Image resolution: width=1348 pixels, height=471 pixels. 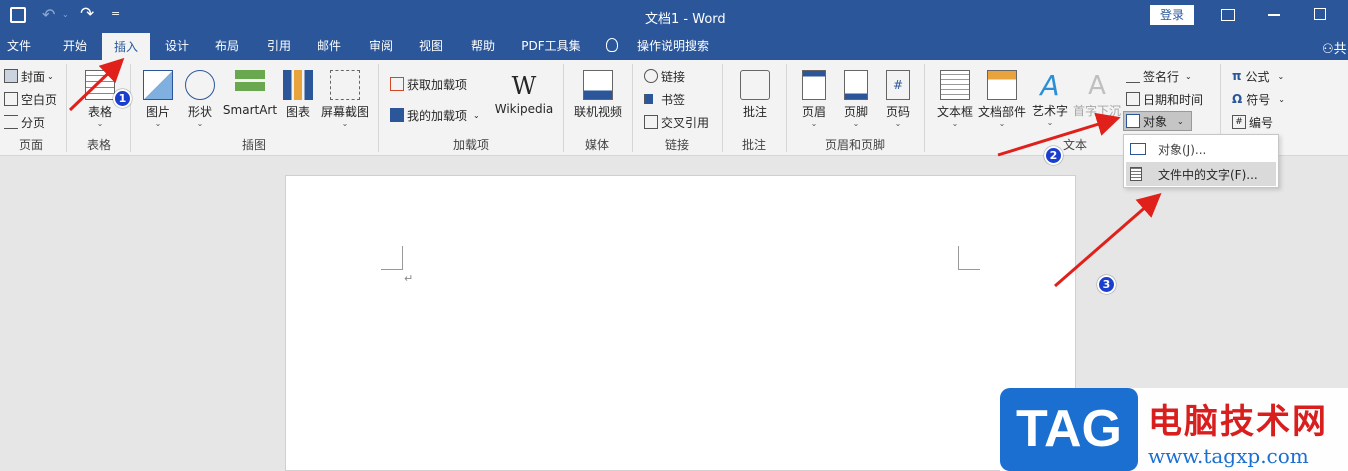 What do you see at coordinates (1053, 155) in the screenshot?
I see `step-badge-2: 2` at bounding box center [1053, 155].